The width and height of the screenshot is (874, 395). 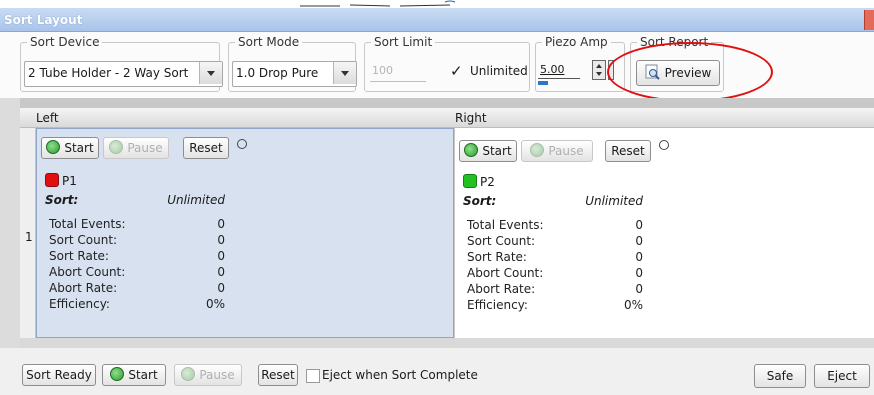 I want to click on row-header: 1, so click(x=28, y=233).